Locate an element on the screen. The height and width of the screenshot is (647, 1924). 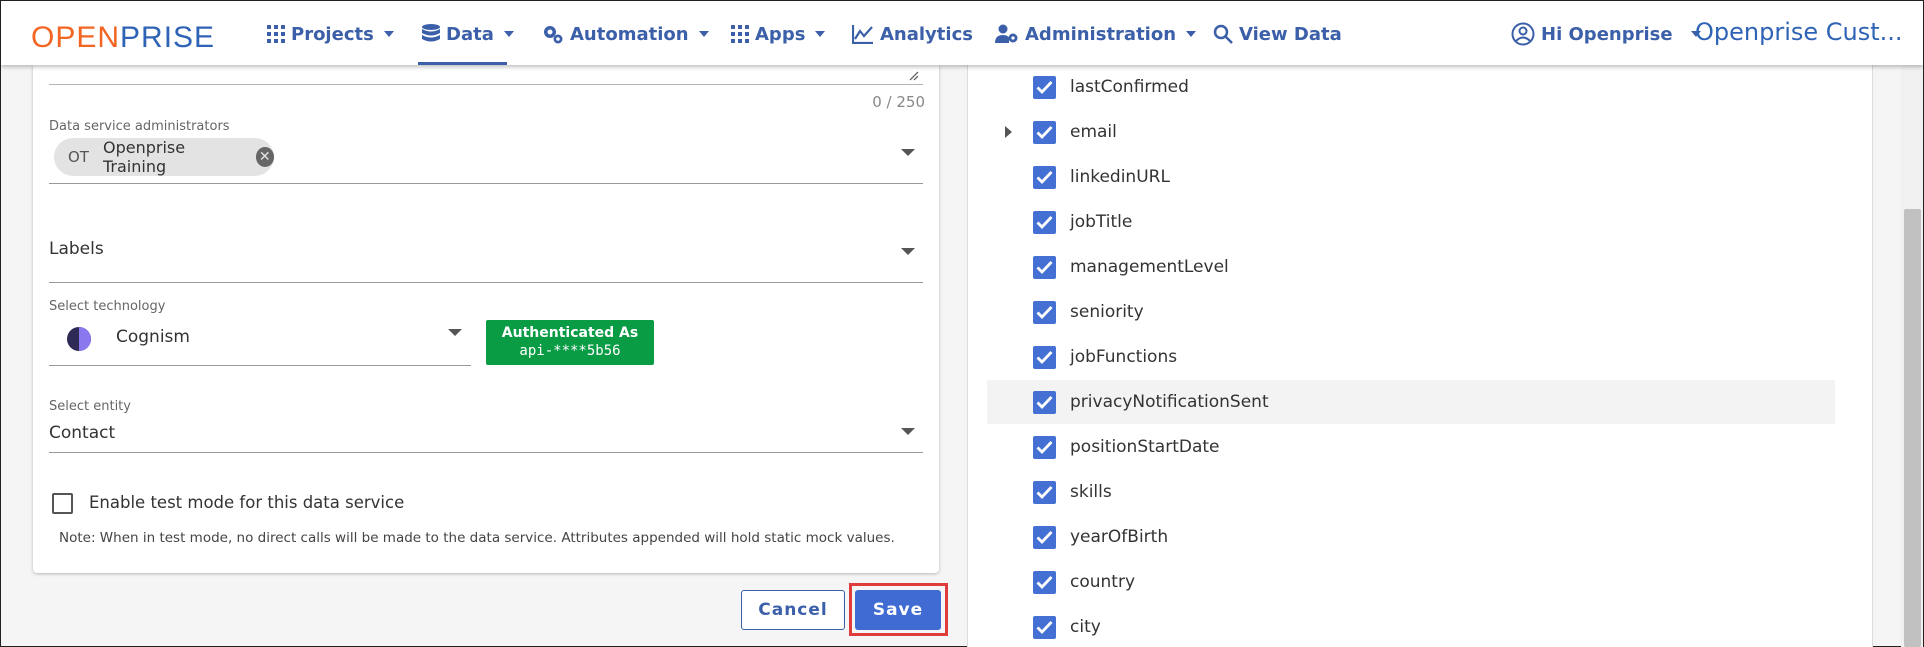
authenticated-badge: Authenticated As api-****5b56 is located at coordinates (570, 342).